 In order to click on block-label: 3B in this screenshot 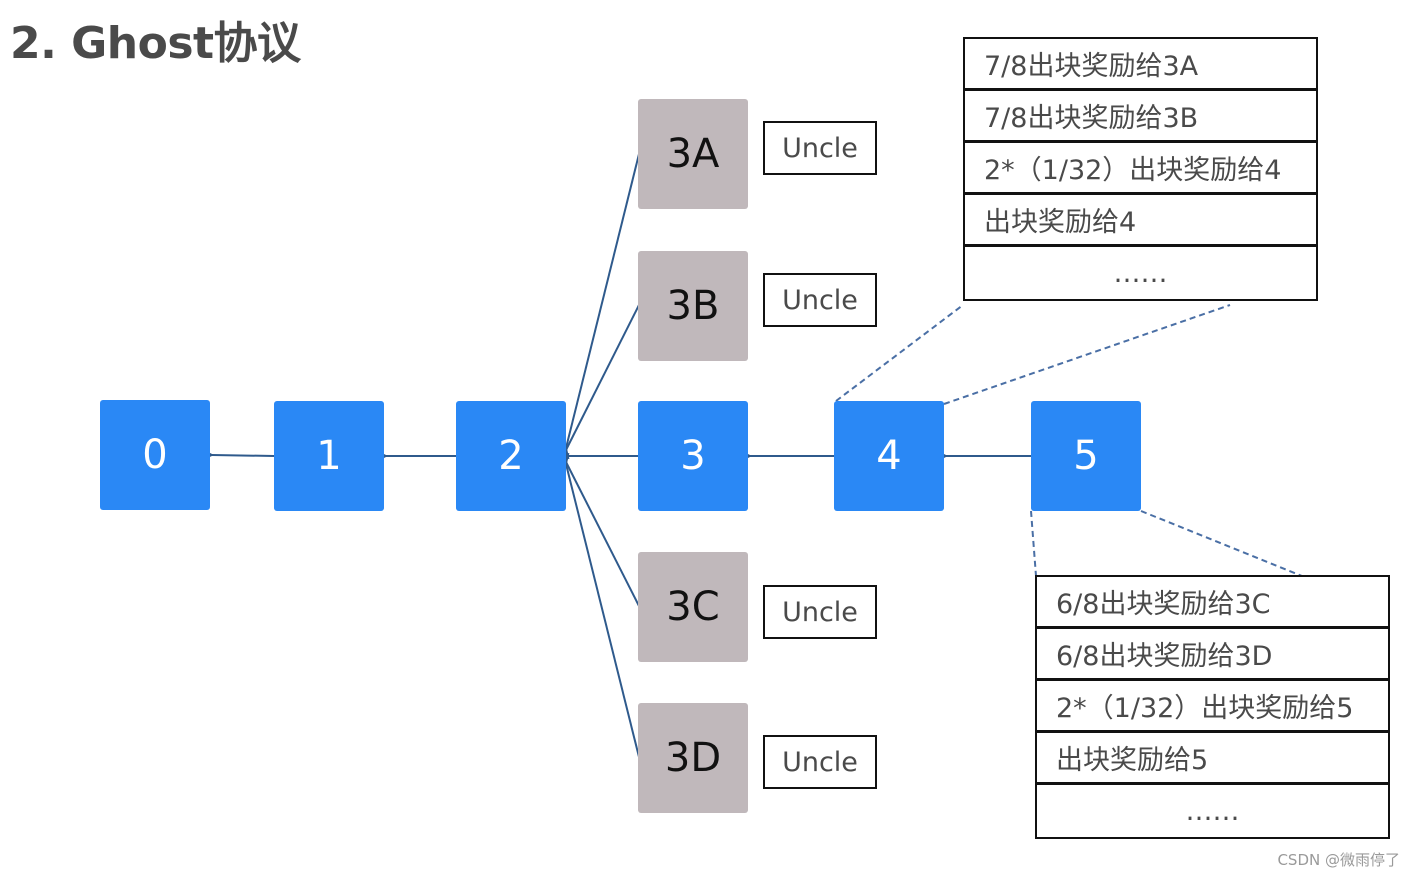, I will do `click(693, 306)`.